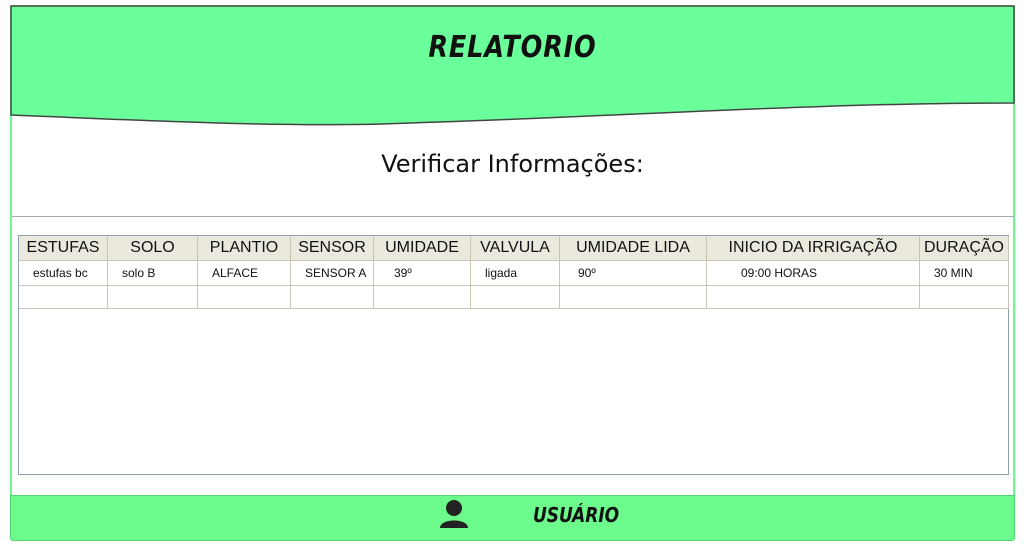 The image size is (1028, 545). I want to click on cell-sensor: SENSOR A, so click(332, 273).